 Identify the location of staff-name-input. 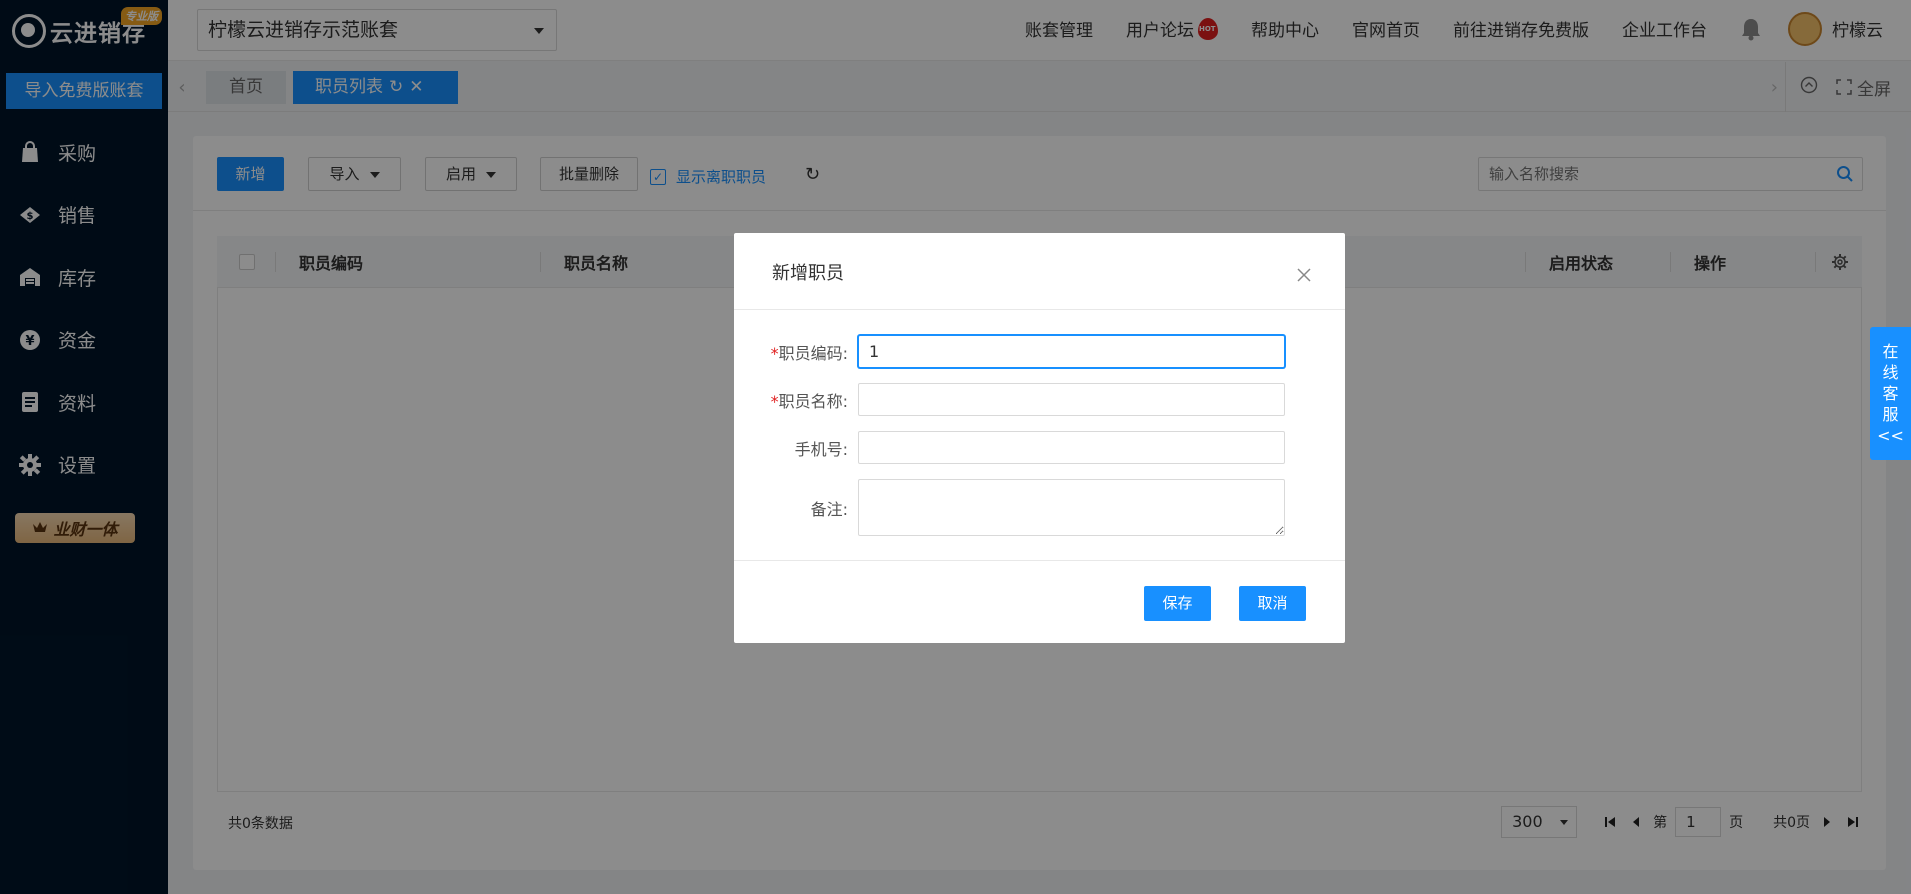
(1071, 399).